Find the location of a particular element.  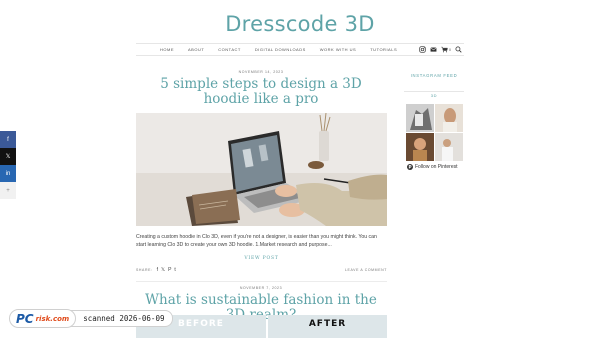

cart-icon is located at coordinates (444, 49).